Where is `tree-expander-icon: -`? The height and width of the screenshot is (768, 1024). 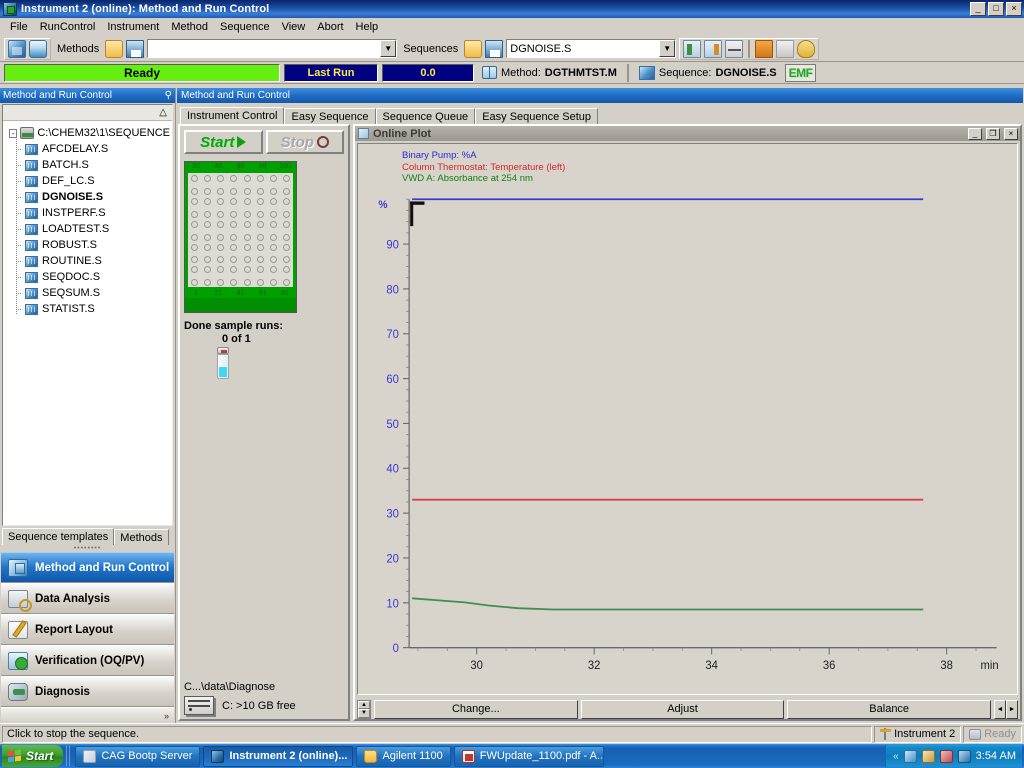
tree-expander-icon: - is located at coordinates (13, 133).